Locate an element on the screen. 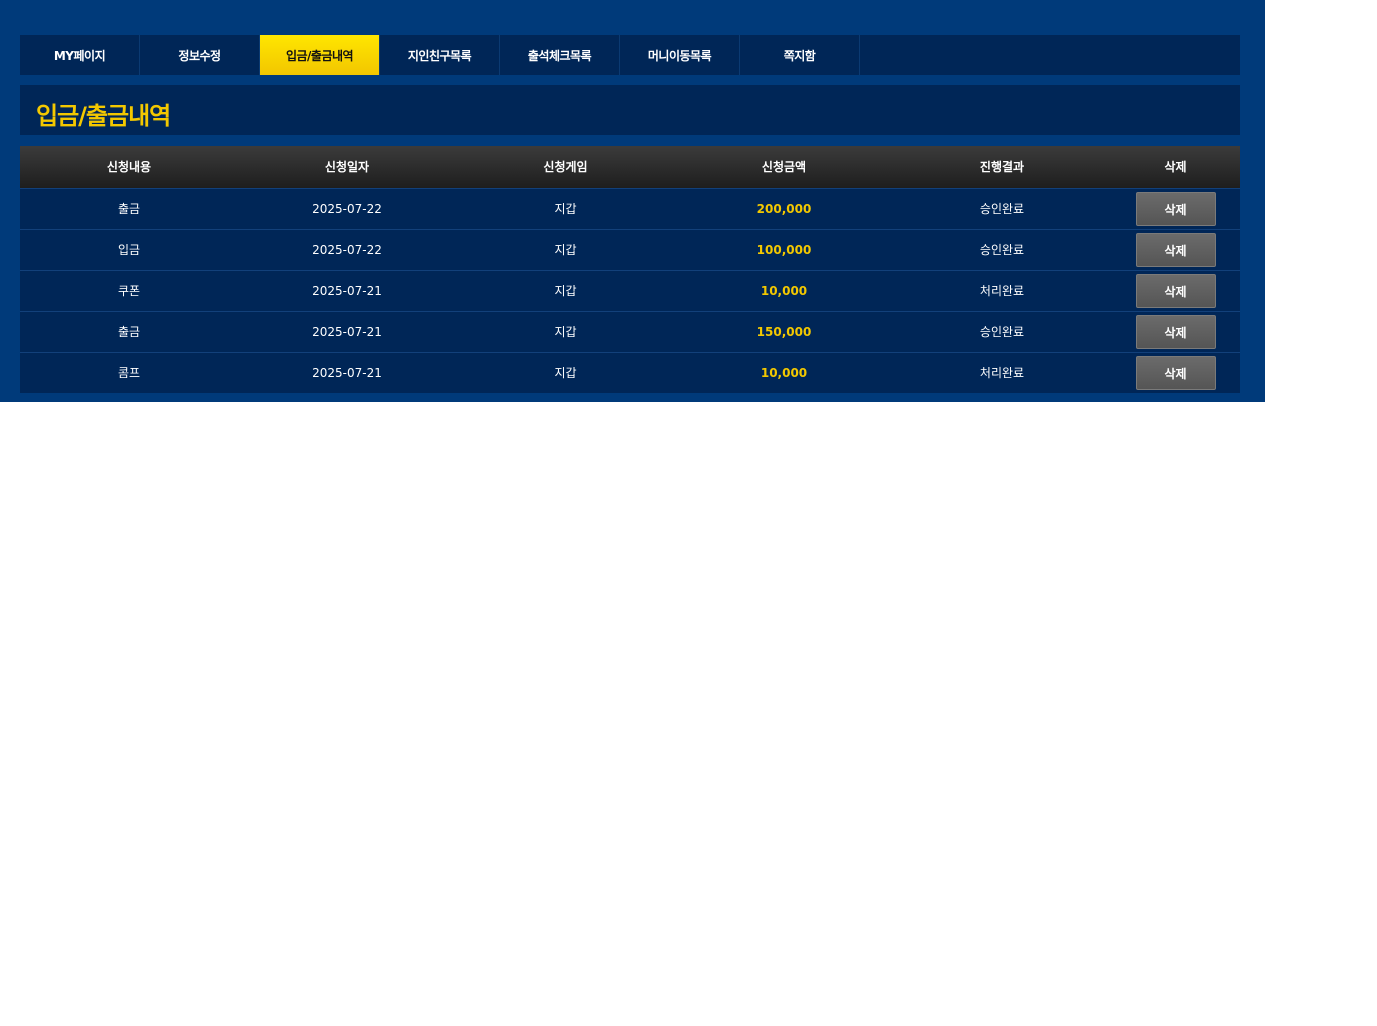  cell-amount: 150,000 is located at coordinates (784, 331).